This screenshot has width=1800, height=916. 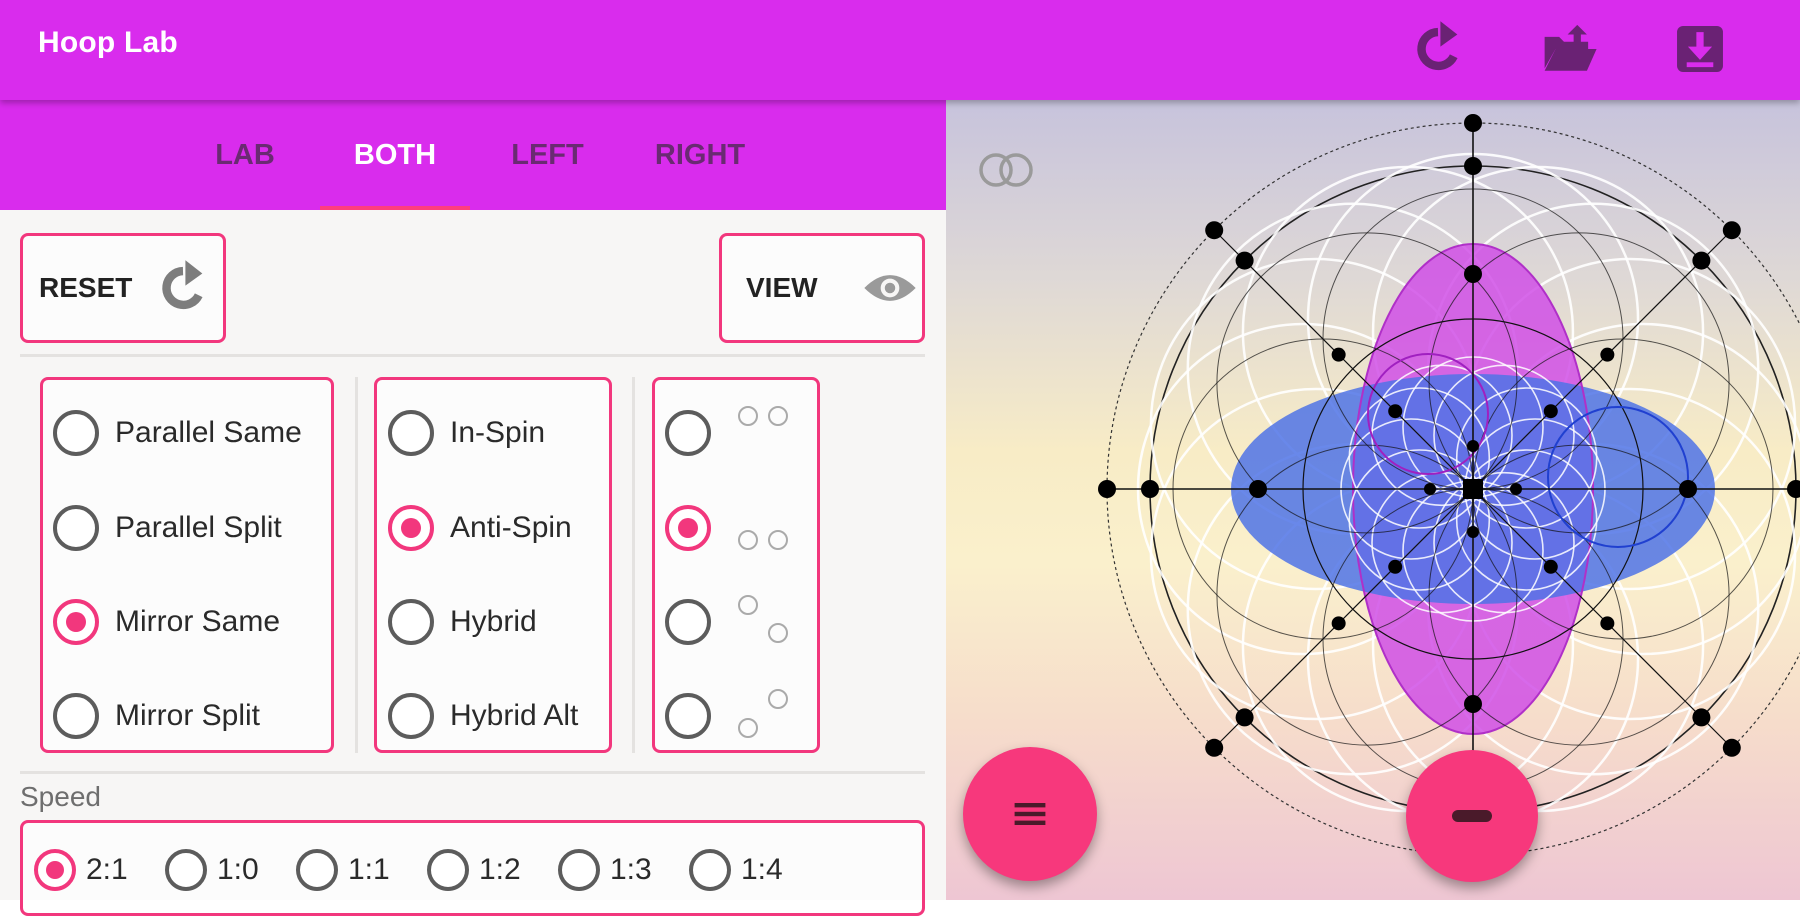 I want to click on radio-label: Hybrid, so click(x=493, y=621).